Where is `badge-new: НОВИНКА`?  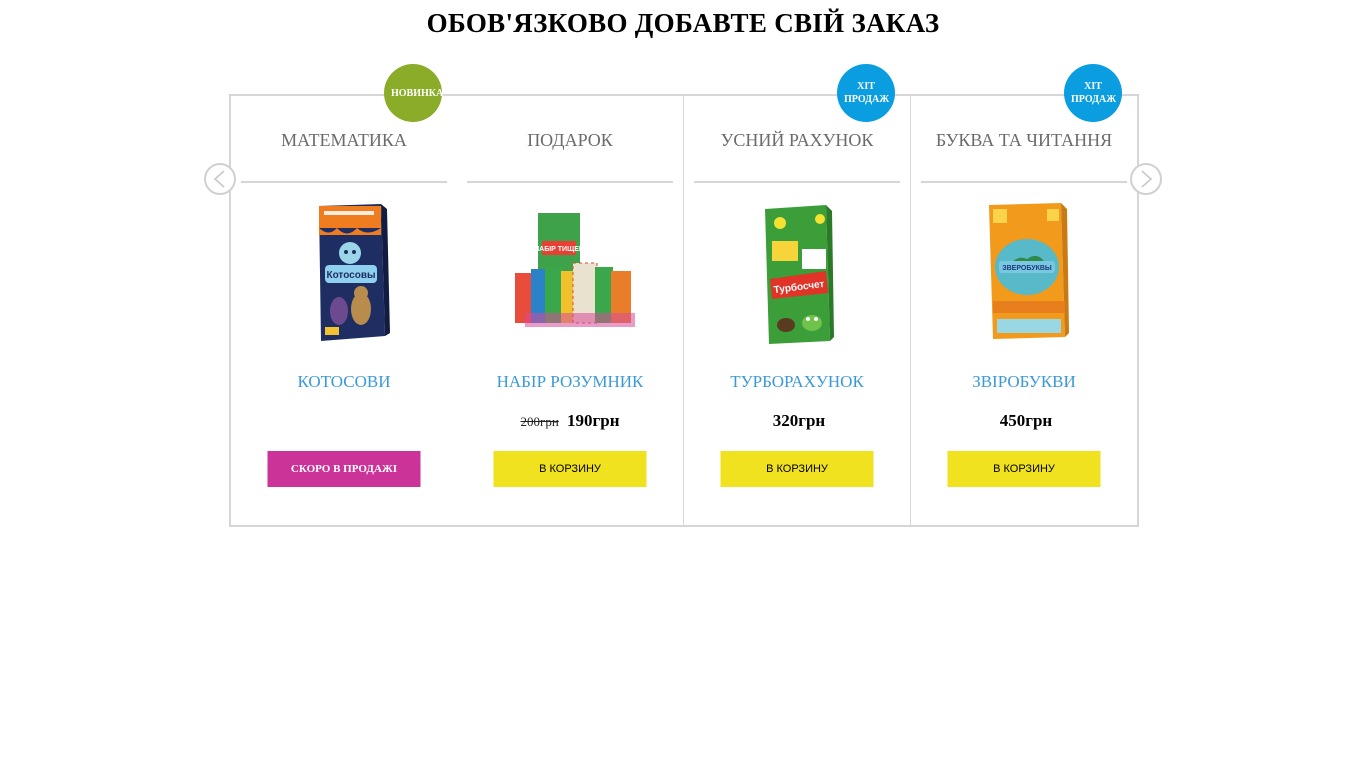
badge-new: НОВИНКА is located at coordinates (413, 93).